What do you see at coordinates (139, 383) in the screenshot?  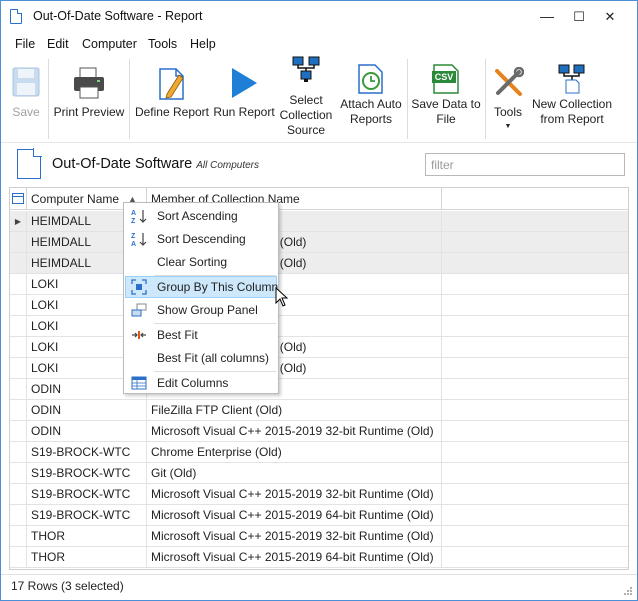 I see `edit-columns-icon` at bounding box center [139, 383].